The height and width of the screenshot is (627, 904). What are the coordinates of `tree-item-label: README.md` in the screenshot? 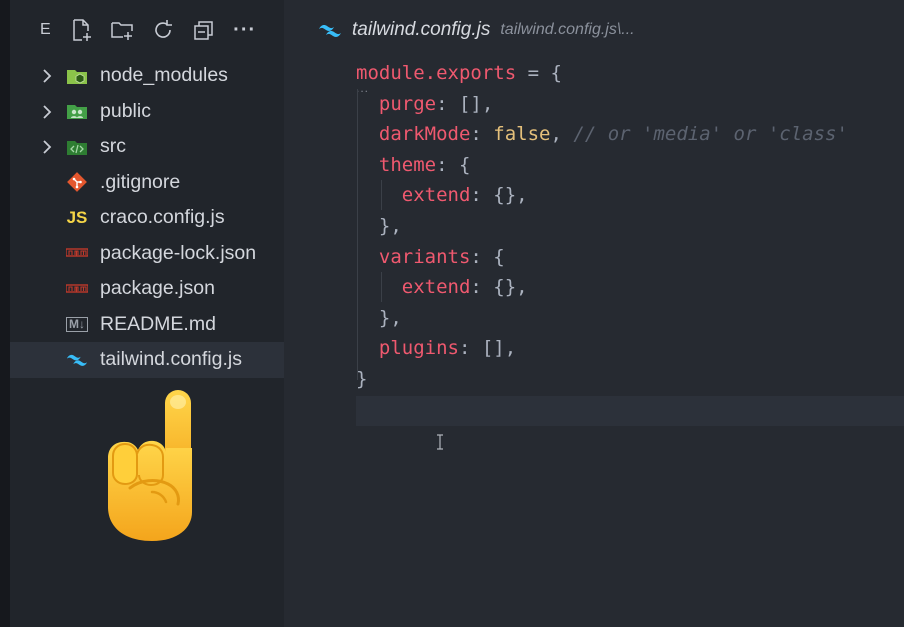 It's located at (158, 323).